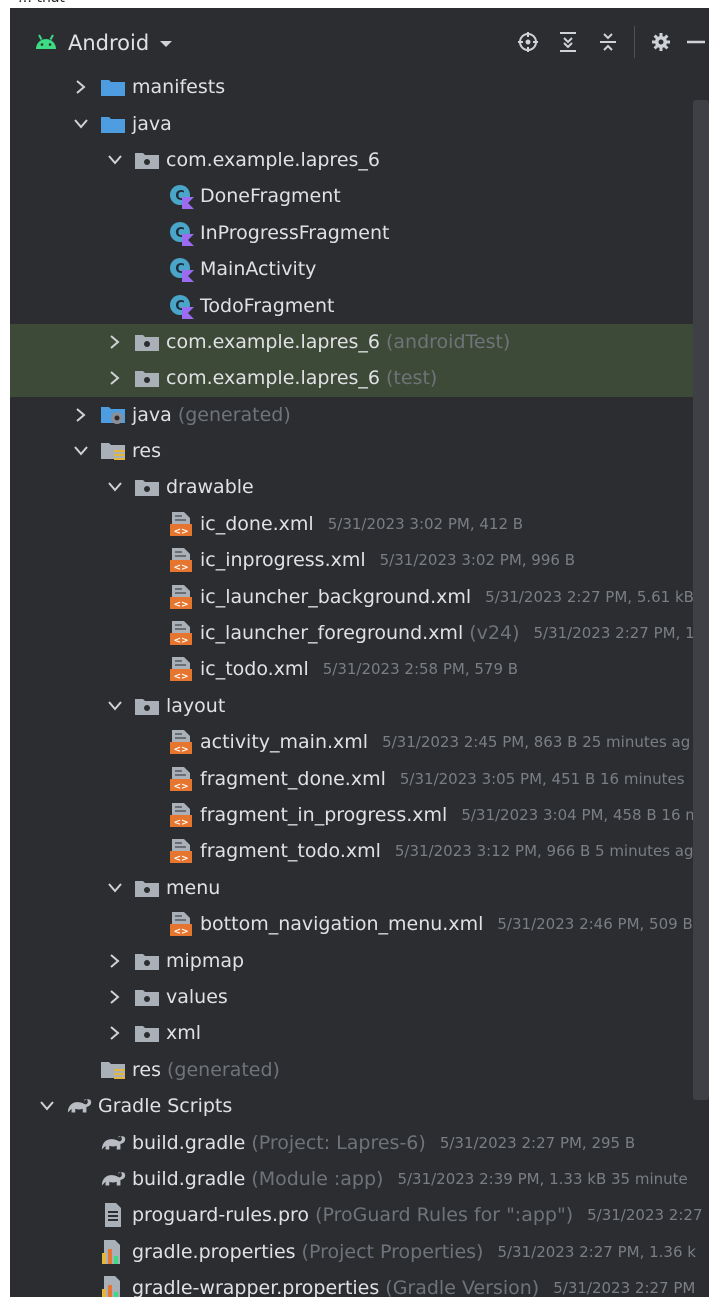 This screenshot has width=709, height=1297. I want to click on tree-node-qualifier: (v24), so click(494, 633).